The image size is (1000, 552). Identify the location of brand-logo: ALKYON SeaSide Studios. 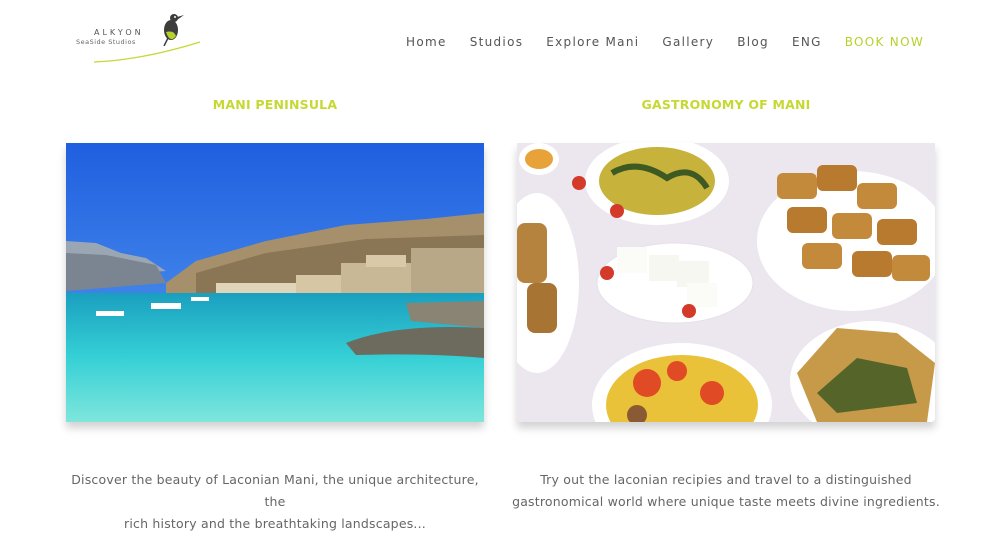
(137, 37).